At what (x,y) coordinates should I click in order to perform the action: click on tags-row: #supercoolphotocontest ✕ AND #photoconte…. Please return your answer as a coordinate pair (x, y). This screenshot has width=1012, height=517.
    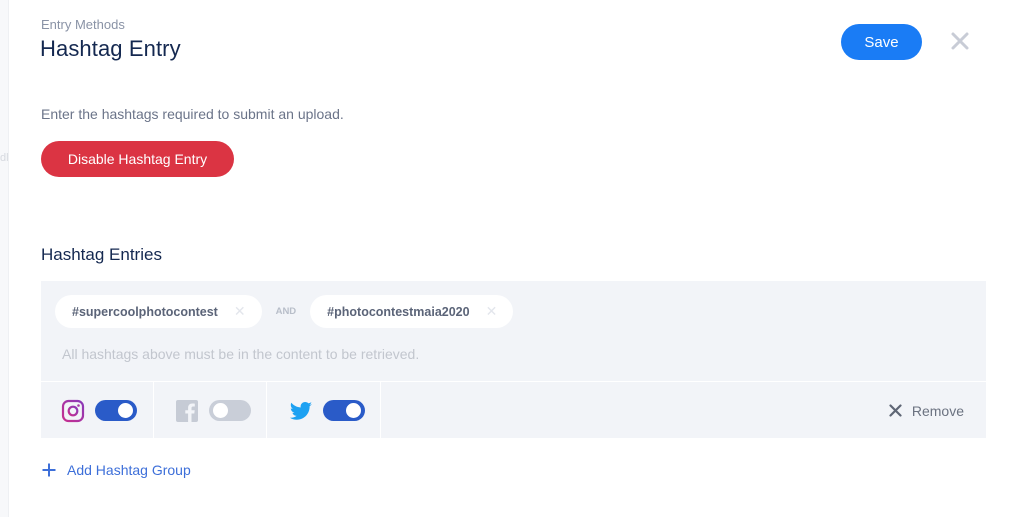
    Looking at the image, I should click on (284, 311).